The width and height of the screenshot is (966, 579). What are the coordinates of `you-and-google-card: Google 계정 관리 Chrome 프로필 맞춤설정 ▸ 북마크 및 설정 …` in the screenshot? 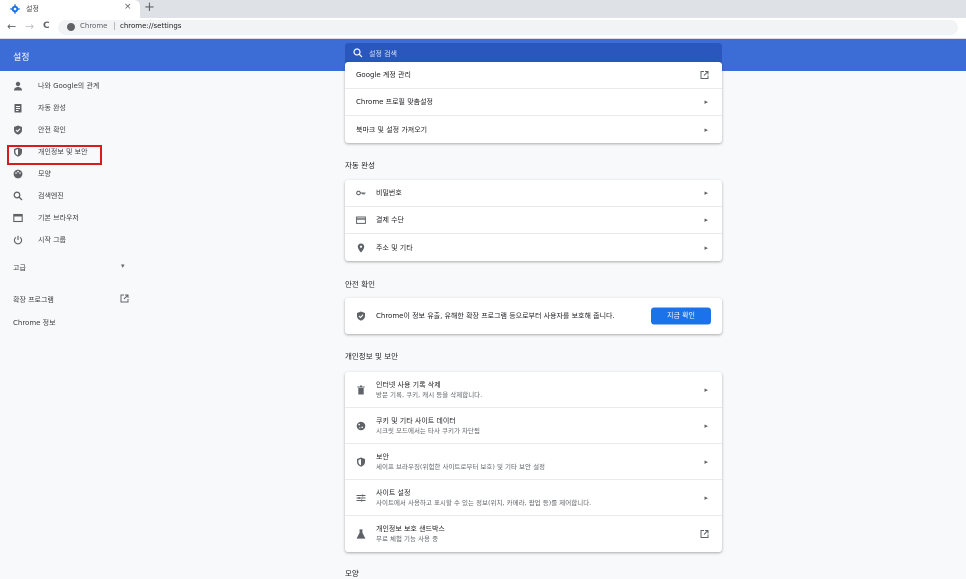 It's located at (533, 102).